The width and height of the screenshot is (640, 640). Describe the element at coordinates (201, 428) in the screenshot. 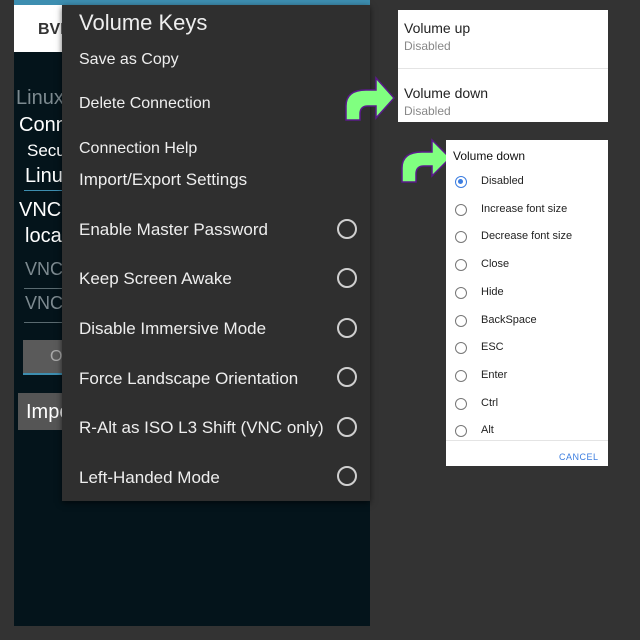

I see `menu-item-ralt: R-Alt as ISO L3 Shift (VNC only)` at that location.